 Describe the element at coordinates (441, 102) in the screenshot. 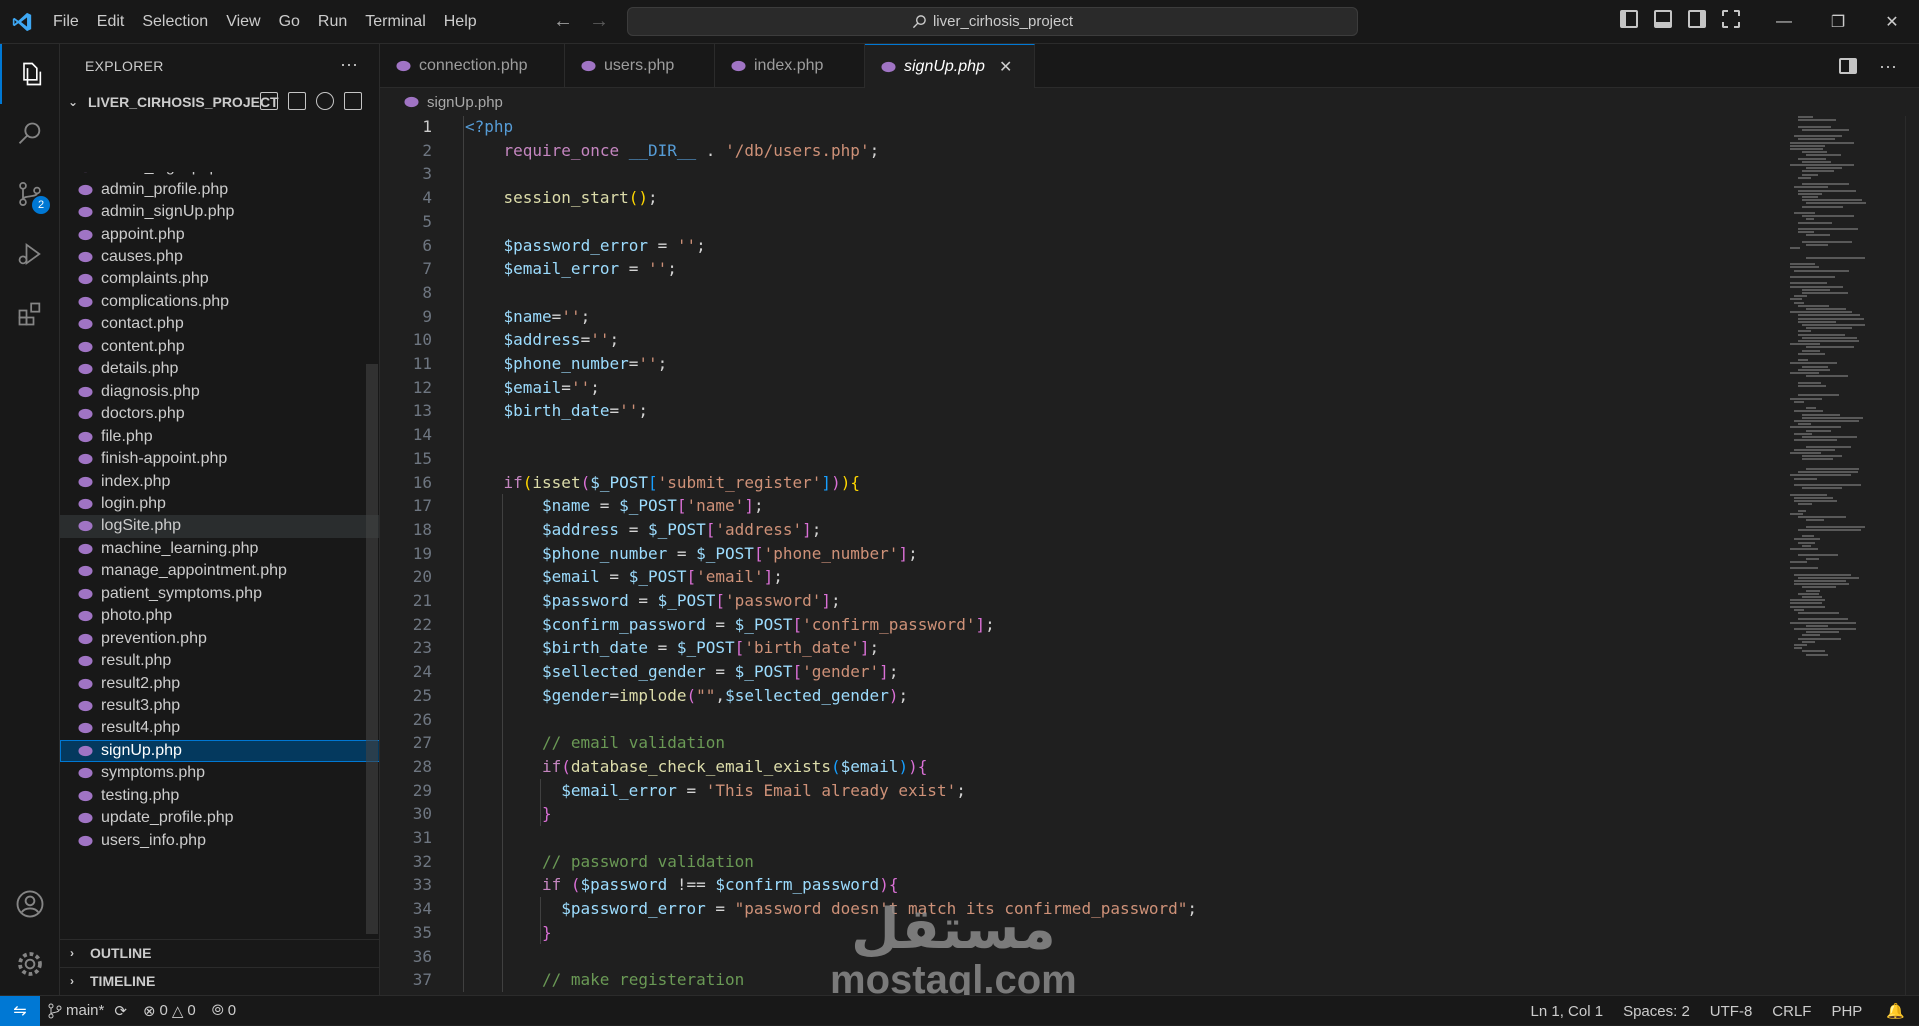

I see `breadcrumb: signUp.php` at that location.